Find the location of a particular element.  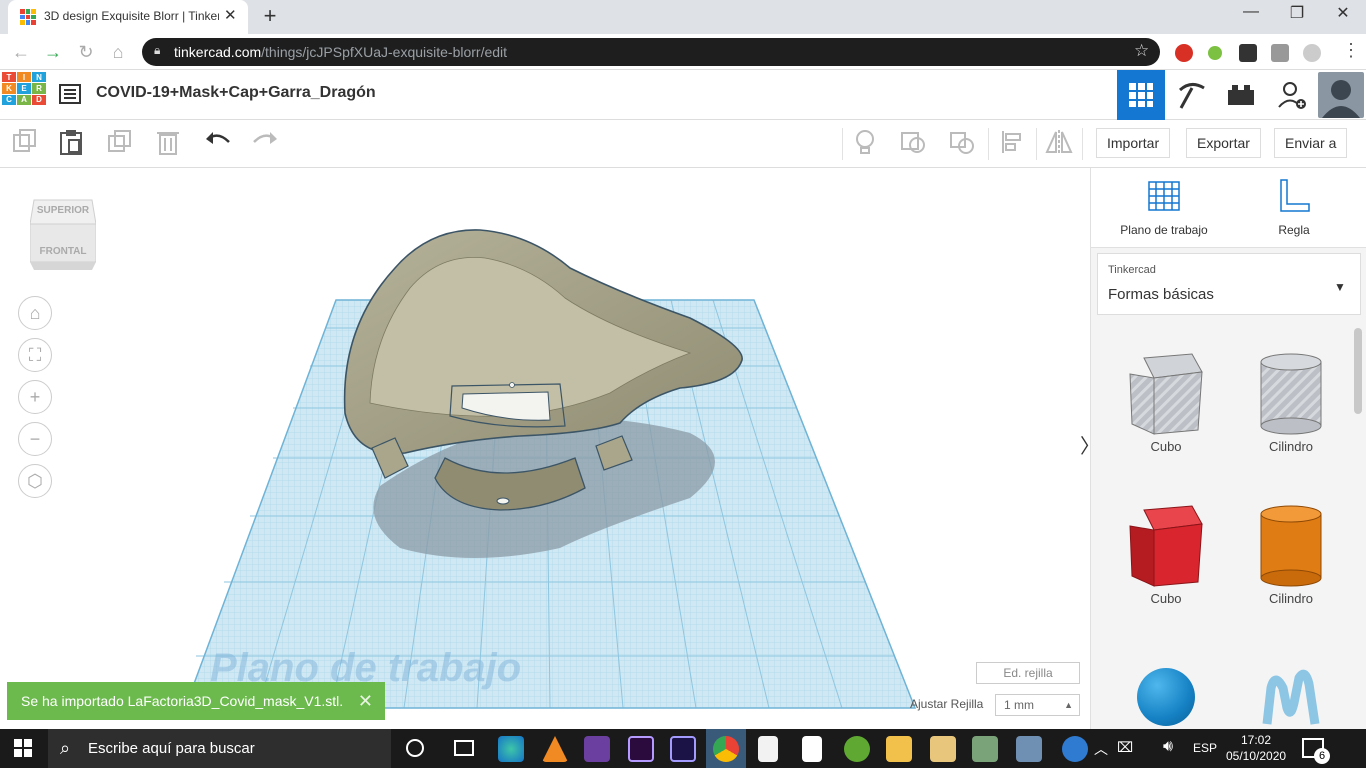

network-tool-icon is located at coordinates (1029, 749).